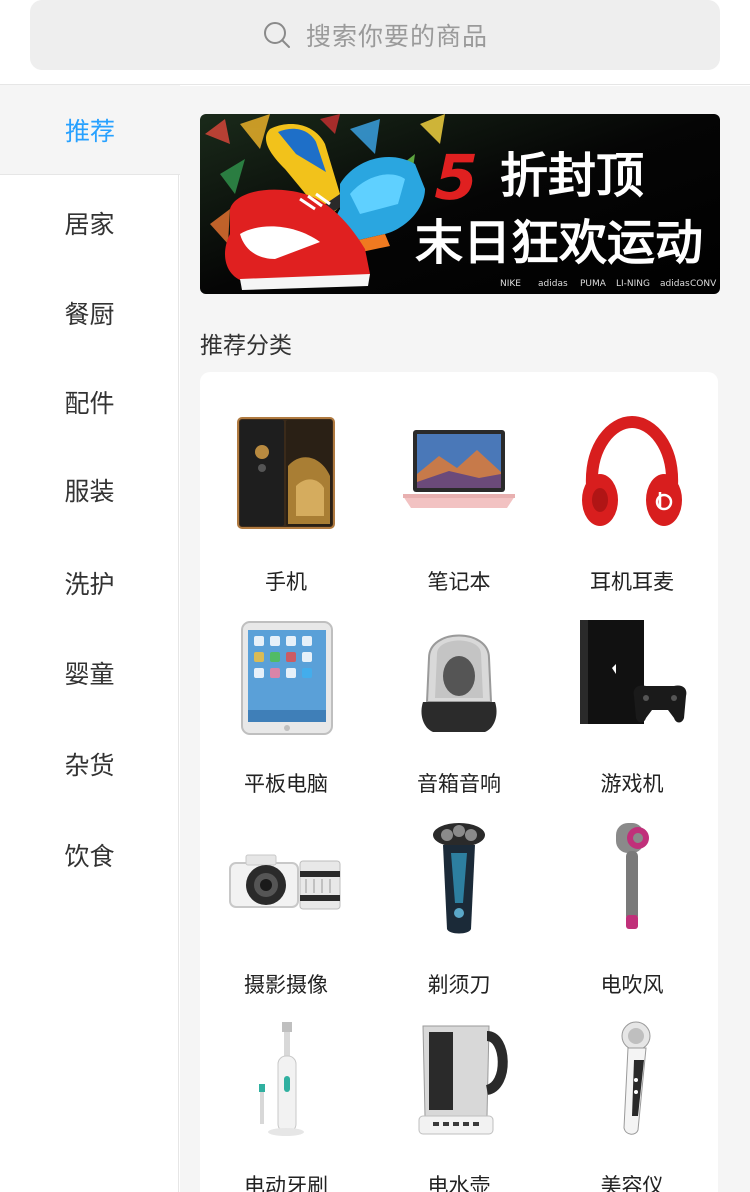  I want to click on shaver-icon, so click(459, 878).